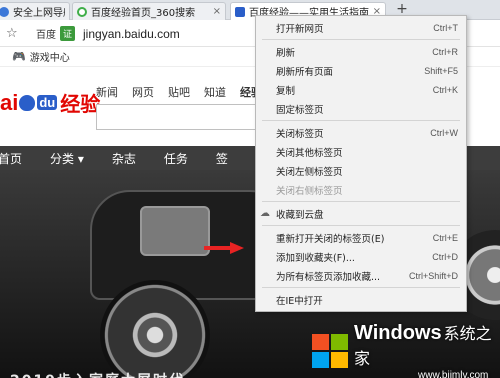 The image size is (500, 378). What do you see at coordinates (361, 70) in the screenshot?
I see `menu-refresh-all: 刷新所有页面 Shift+F5` at bounding box center [361, 70].